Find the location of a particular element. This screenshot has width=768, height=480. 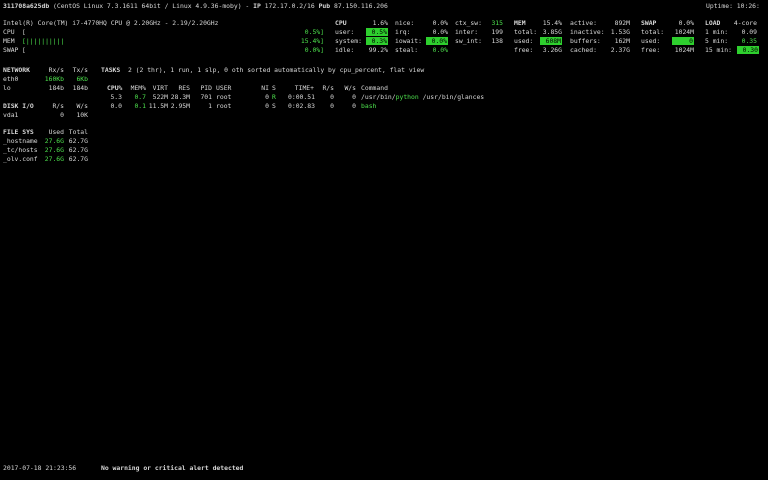

proc-col-rs: R/s is located at coordinates (327, 88).